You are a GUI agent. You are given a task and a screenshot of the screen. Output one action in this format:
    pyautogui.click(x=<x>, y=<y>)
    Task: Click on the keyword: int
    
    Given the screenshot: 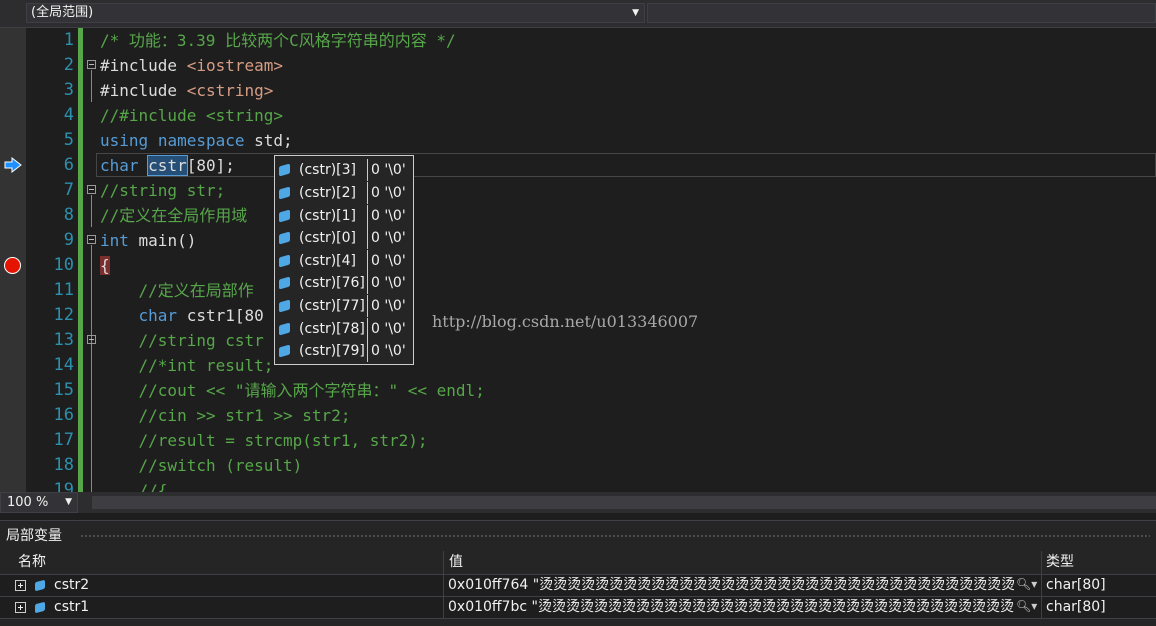 What is the action you would take?
    pyautogui.click(x=114, y=240)
    